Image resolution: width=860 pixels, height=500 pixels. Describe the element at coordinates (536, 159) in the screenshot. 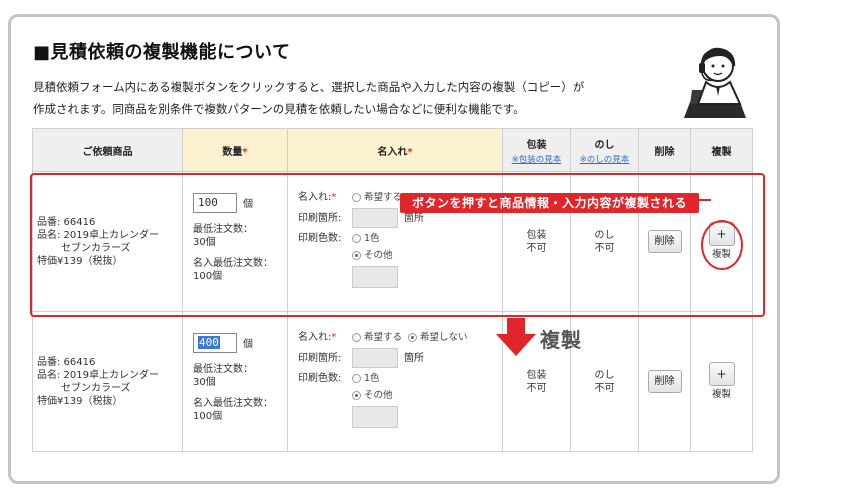

I see `wrapping-sample-link: ※包装の見本` at that location.